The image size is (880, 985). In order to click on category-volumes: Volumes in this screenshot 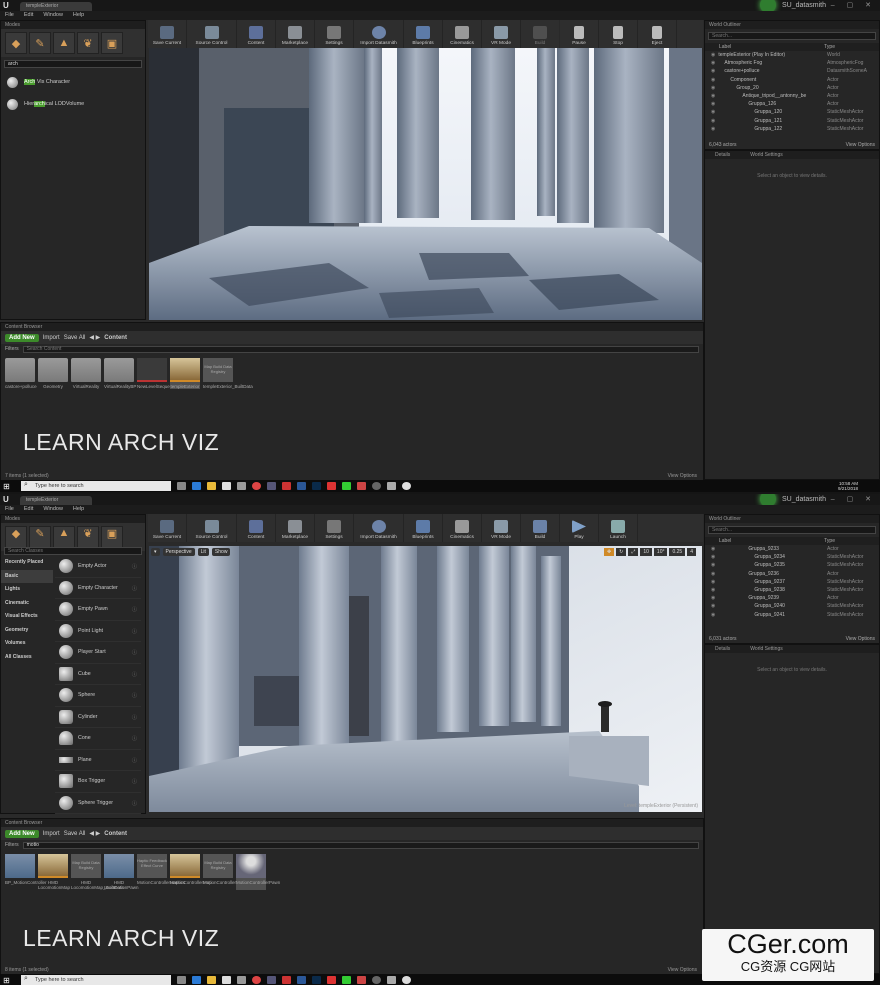, I will do `click(27, 644)`.